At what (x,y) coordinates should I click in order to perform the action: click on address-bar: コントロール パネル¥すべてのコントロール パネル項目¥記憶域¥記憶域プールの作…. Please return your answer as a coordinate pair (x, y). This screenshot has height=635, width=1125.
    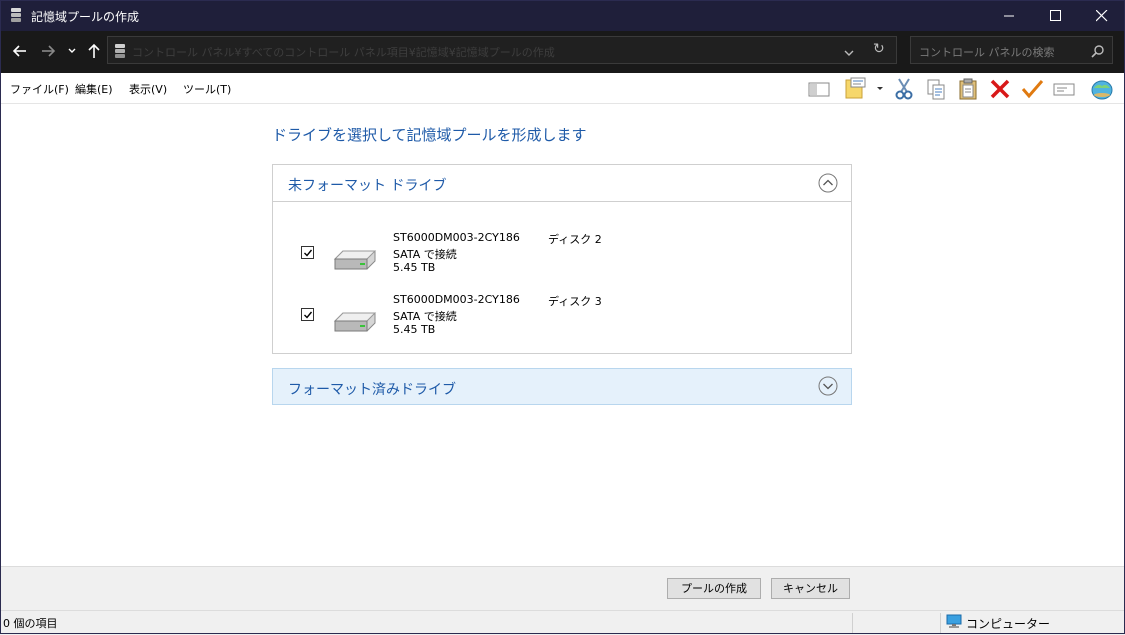
    Looking at the image, I should click on (502, 50).